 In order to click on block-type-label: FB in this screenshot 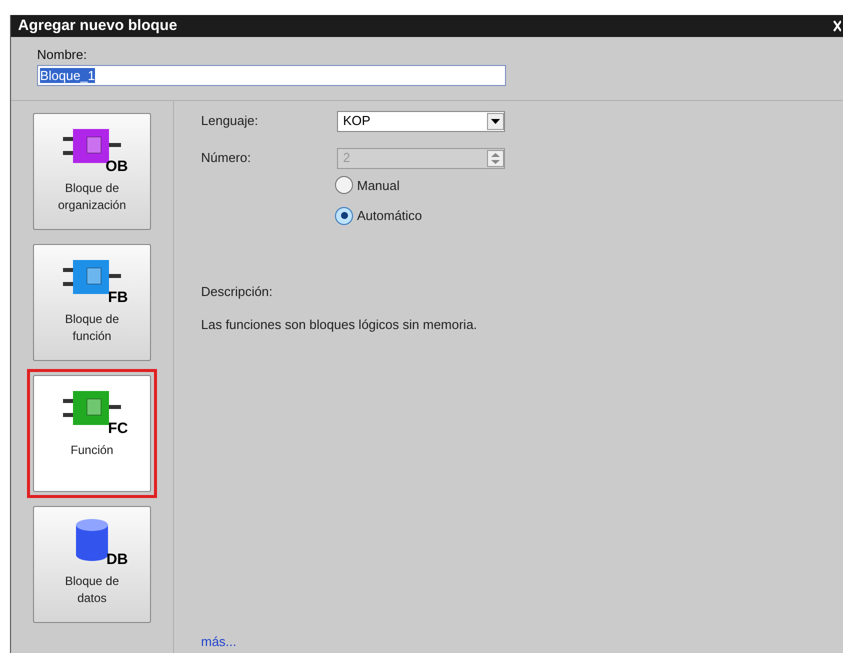, I will do `click(118, 297)`.